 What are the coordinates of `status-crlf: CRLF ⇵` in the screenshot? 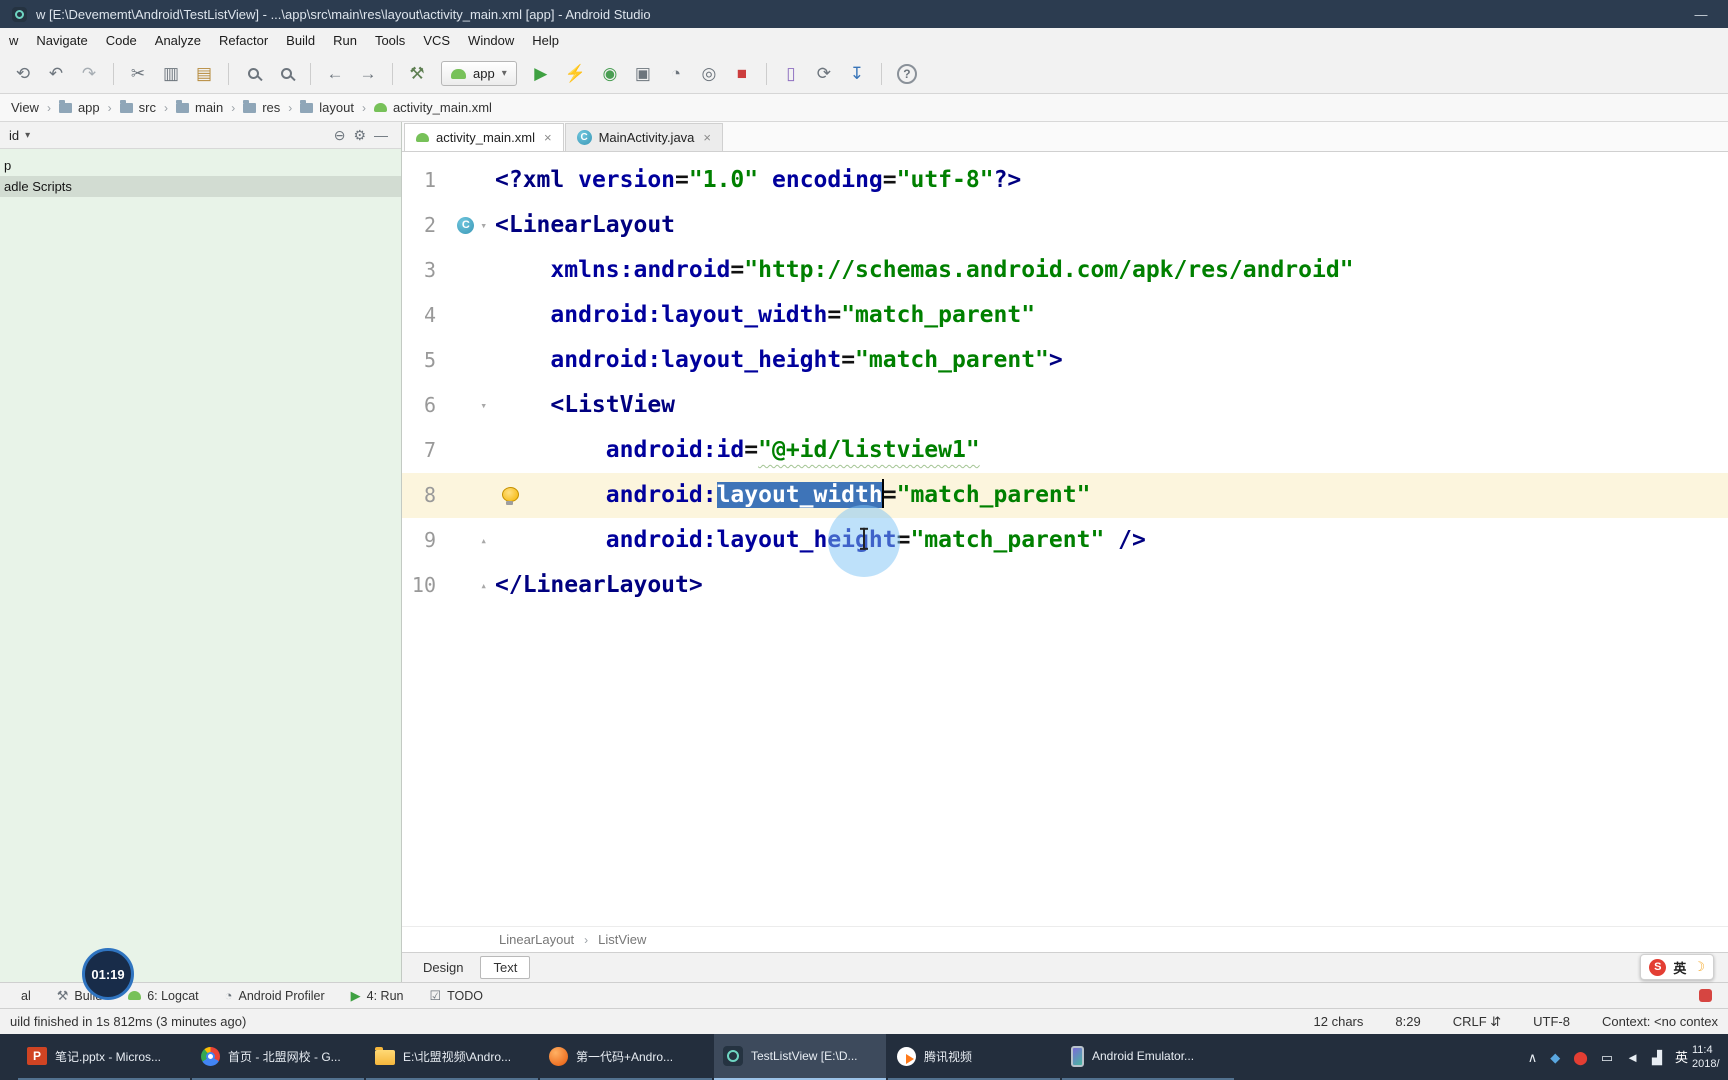 It's located at (1477, 1022).